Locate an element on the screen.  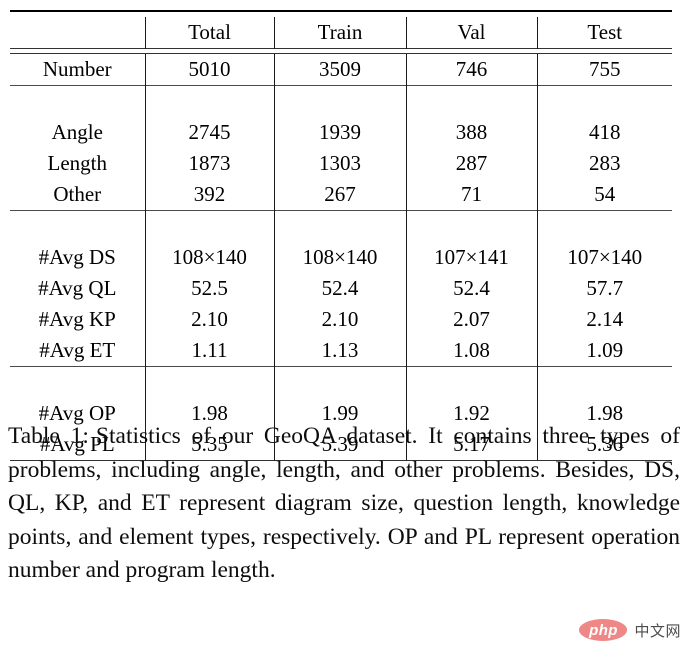
cell-train: 1.13 is located at coordinates (340, 351).